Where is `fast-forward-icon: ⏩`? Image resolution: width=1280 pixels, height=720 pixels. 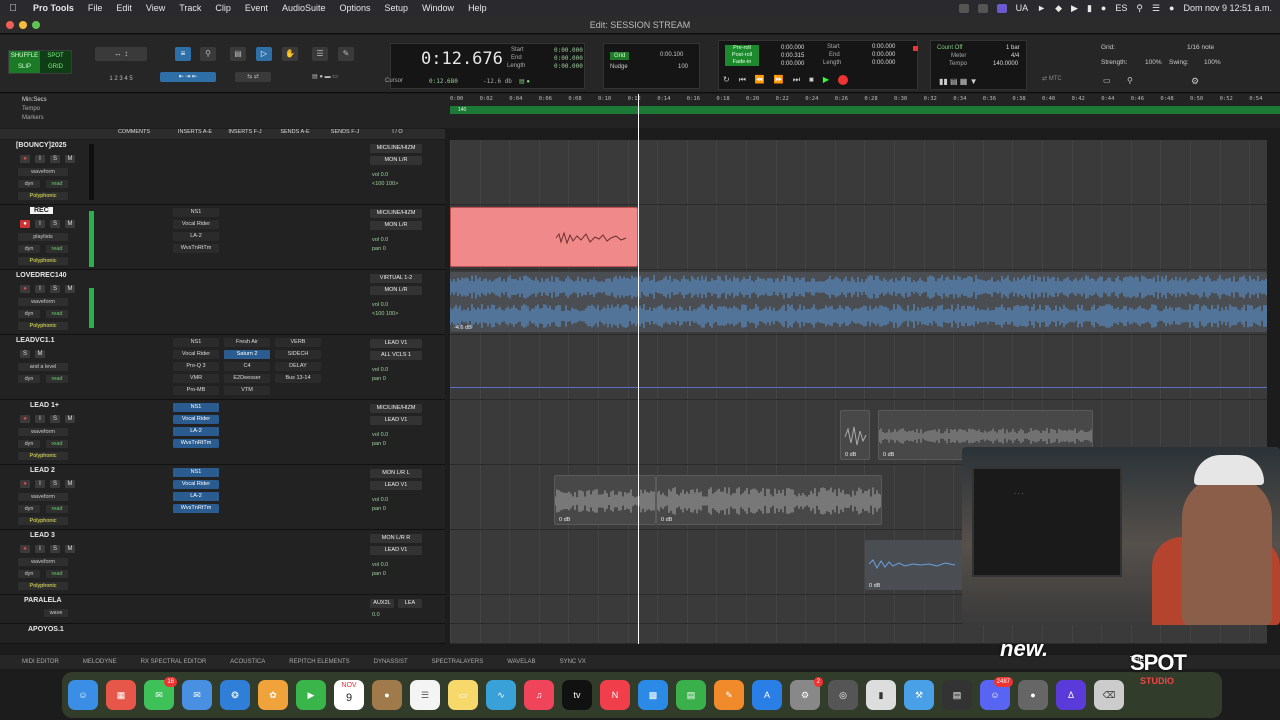
fast-forward-icon: ⏩ is located at coordinates (779, 80).